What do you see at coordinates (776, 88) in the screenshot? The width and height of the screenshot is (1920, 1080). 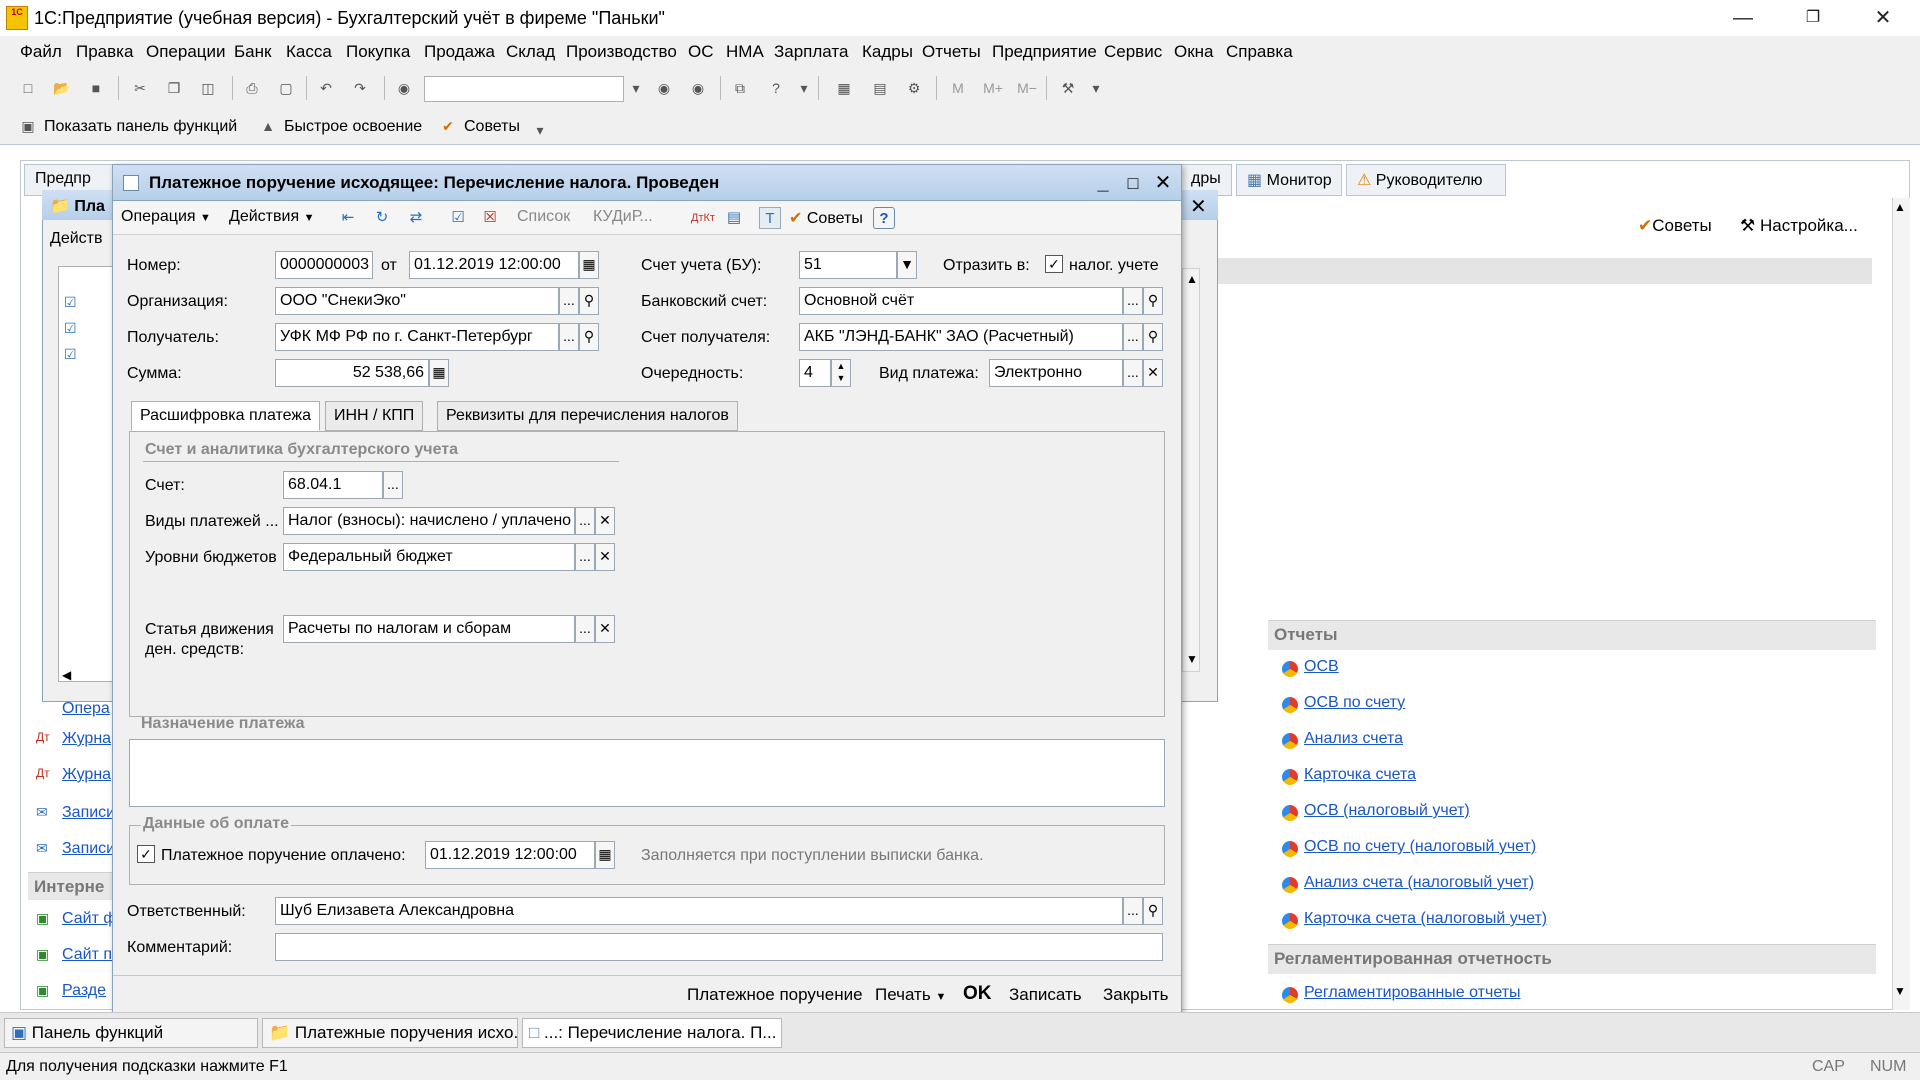 I see `help-1c-icon: ?` at bounding box center [776, 88].